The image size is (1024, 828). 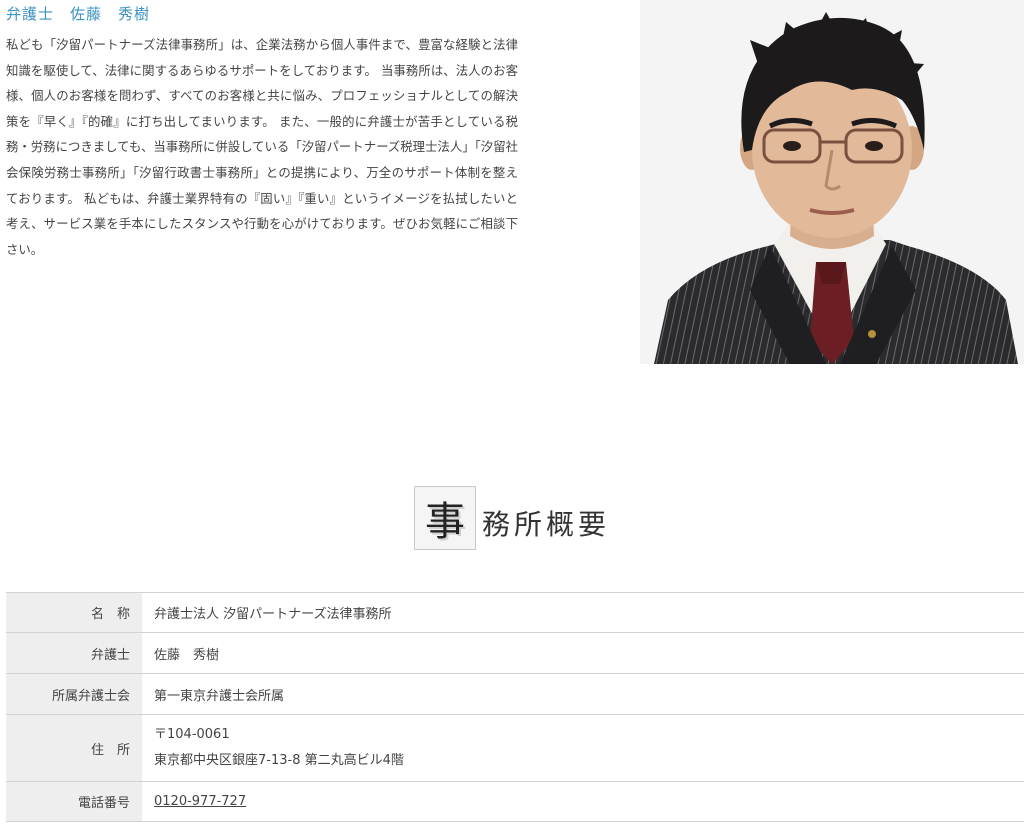 What do you see at coordinates (273, 614) in the screenshot?
I see `row-value: 弁護士法人 汐留パートナーズ法律事務所` at bounding box center [273, 614].